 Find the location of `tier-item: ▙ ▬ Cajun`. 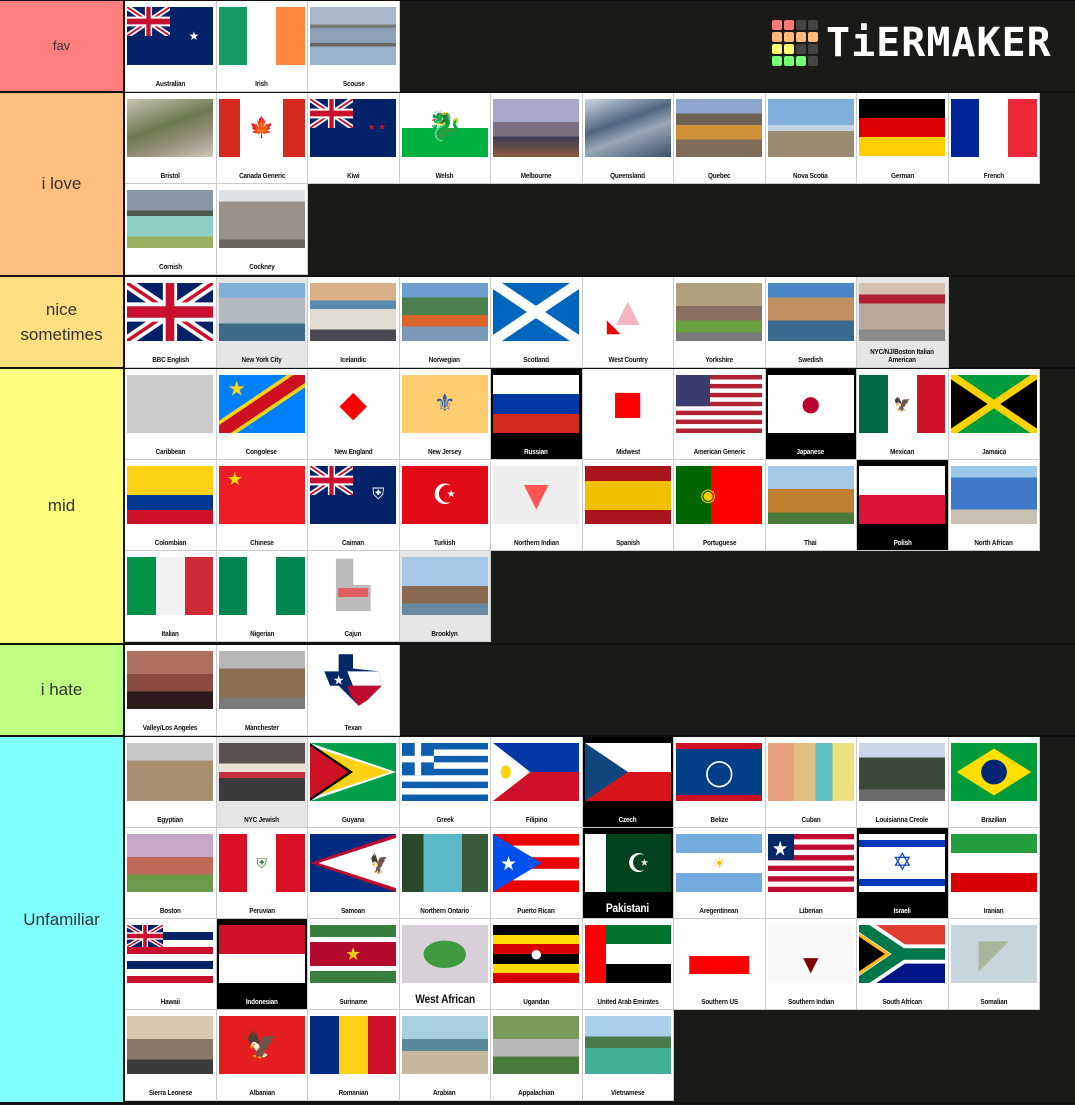

tier-item: ▙ ▬ Cajun is located at coordinates (354, 596).